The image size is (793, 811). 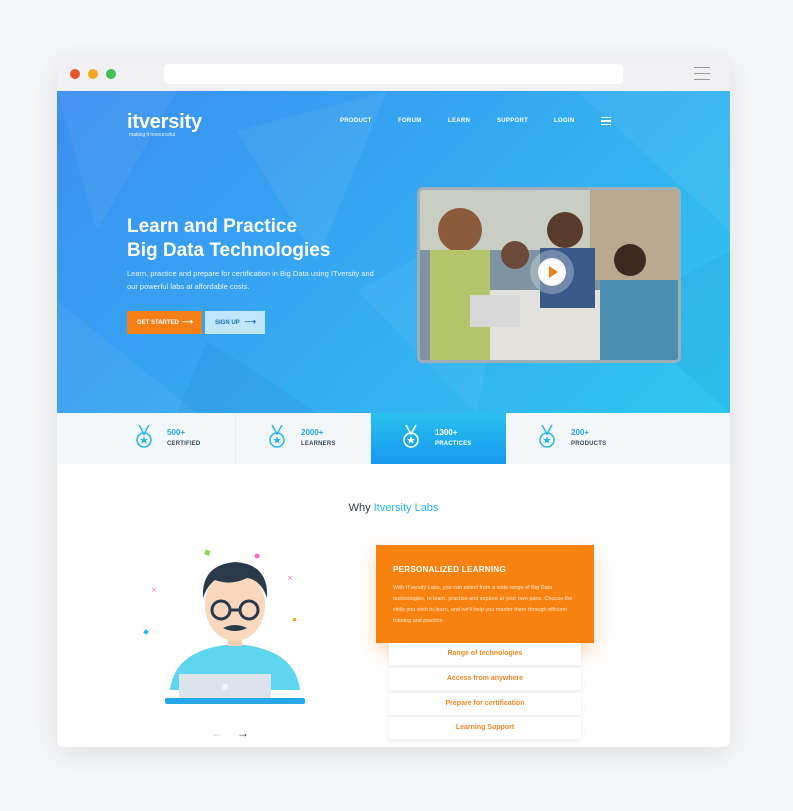 I want to click on why-accent: Itversity Labs, so click(x=406, y=508).